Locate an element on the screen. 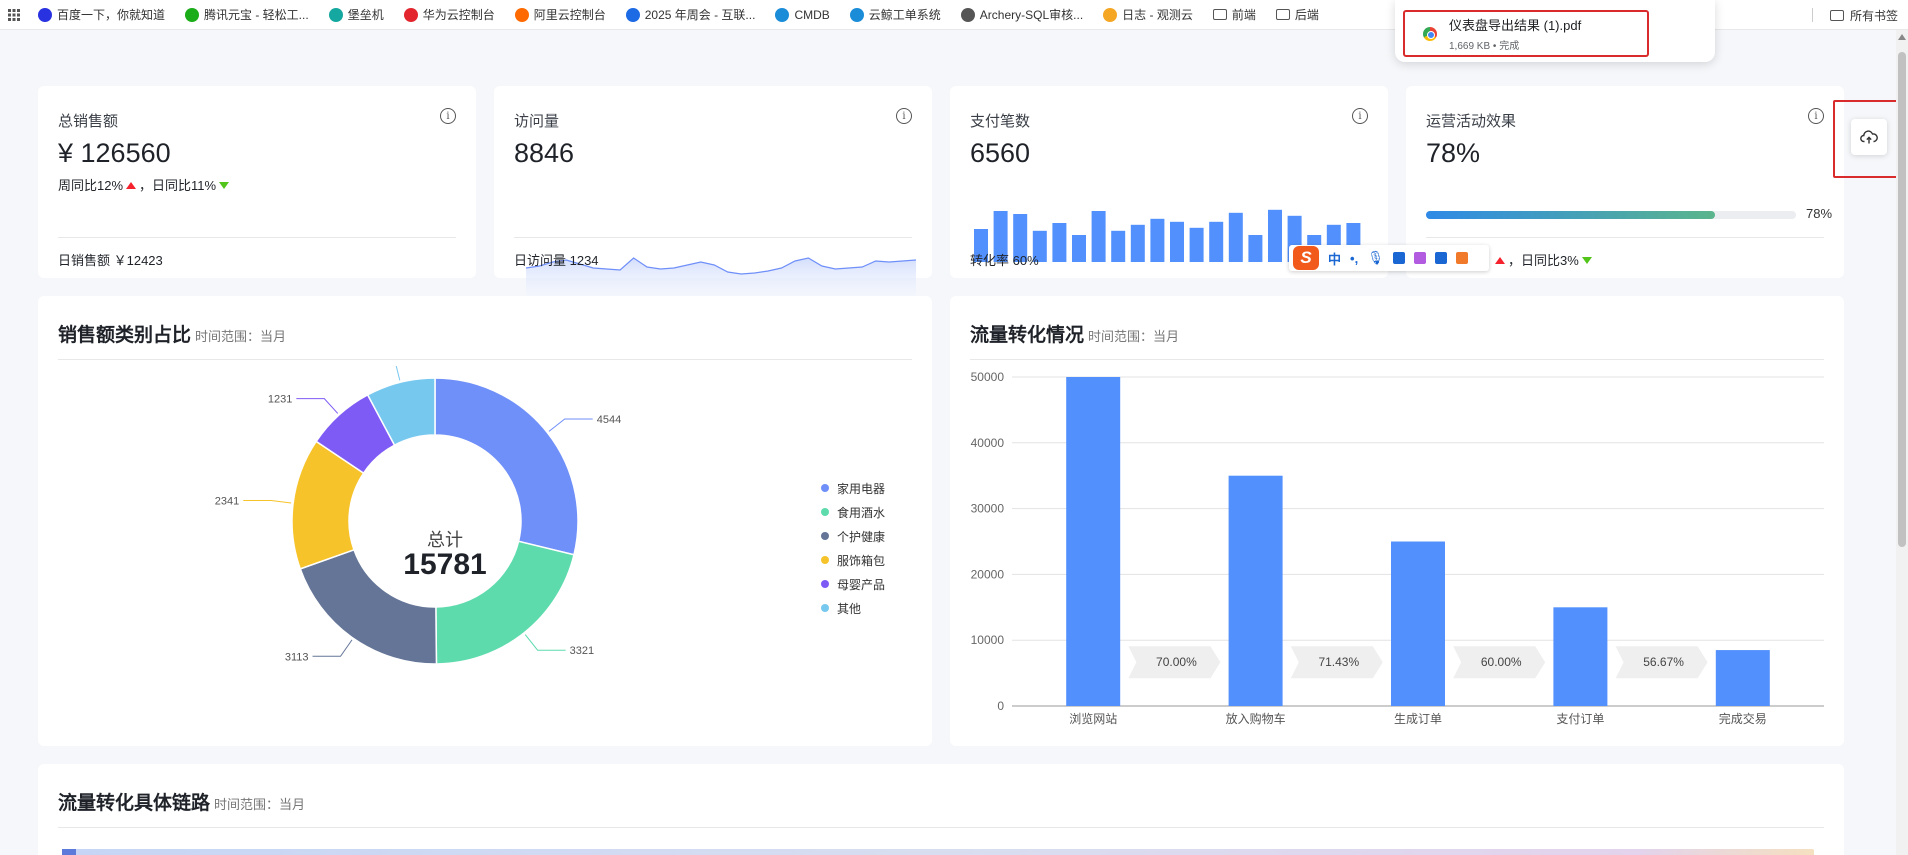 This screenshot has height=855, width=1908. stat-value: ¥ 126560 is located at coordinates (114, 153).